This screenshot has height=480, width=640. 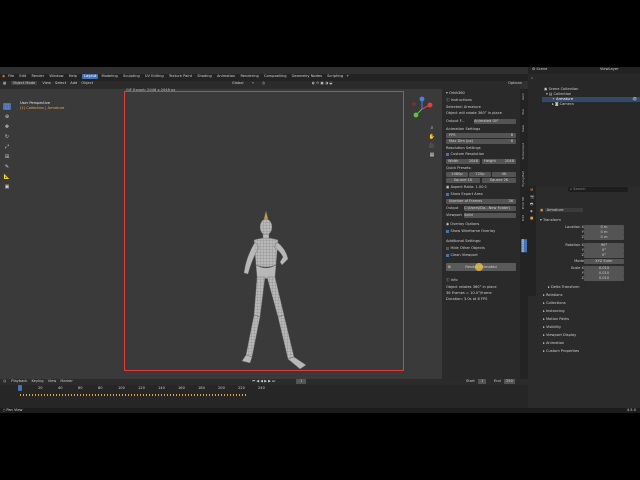 What do you see at coordinates (598, 189) in the screenshot?
I see `properties-search-input: ⌕ Search` at bounding box center [598, 189].